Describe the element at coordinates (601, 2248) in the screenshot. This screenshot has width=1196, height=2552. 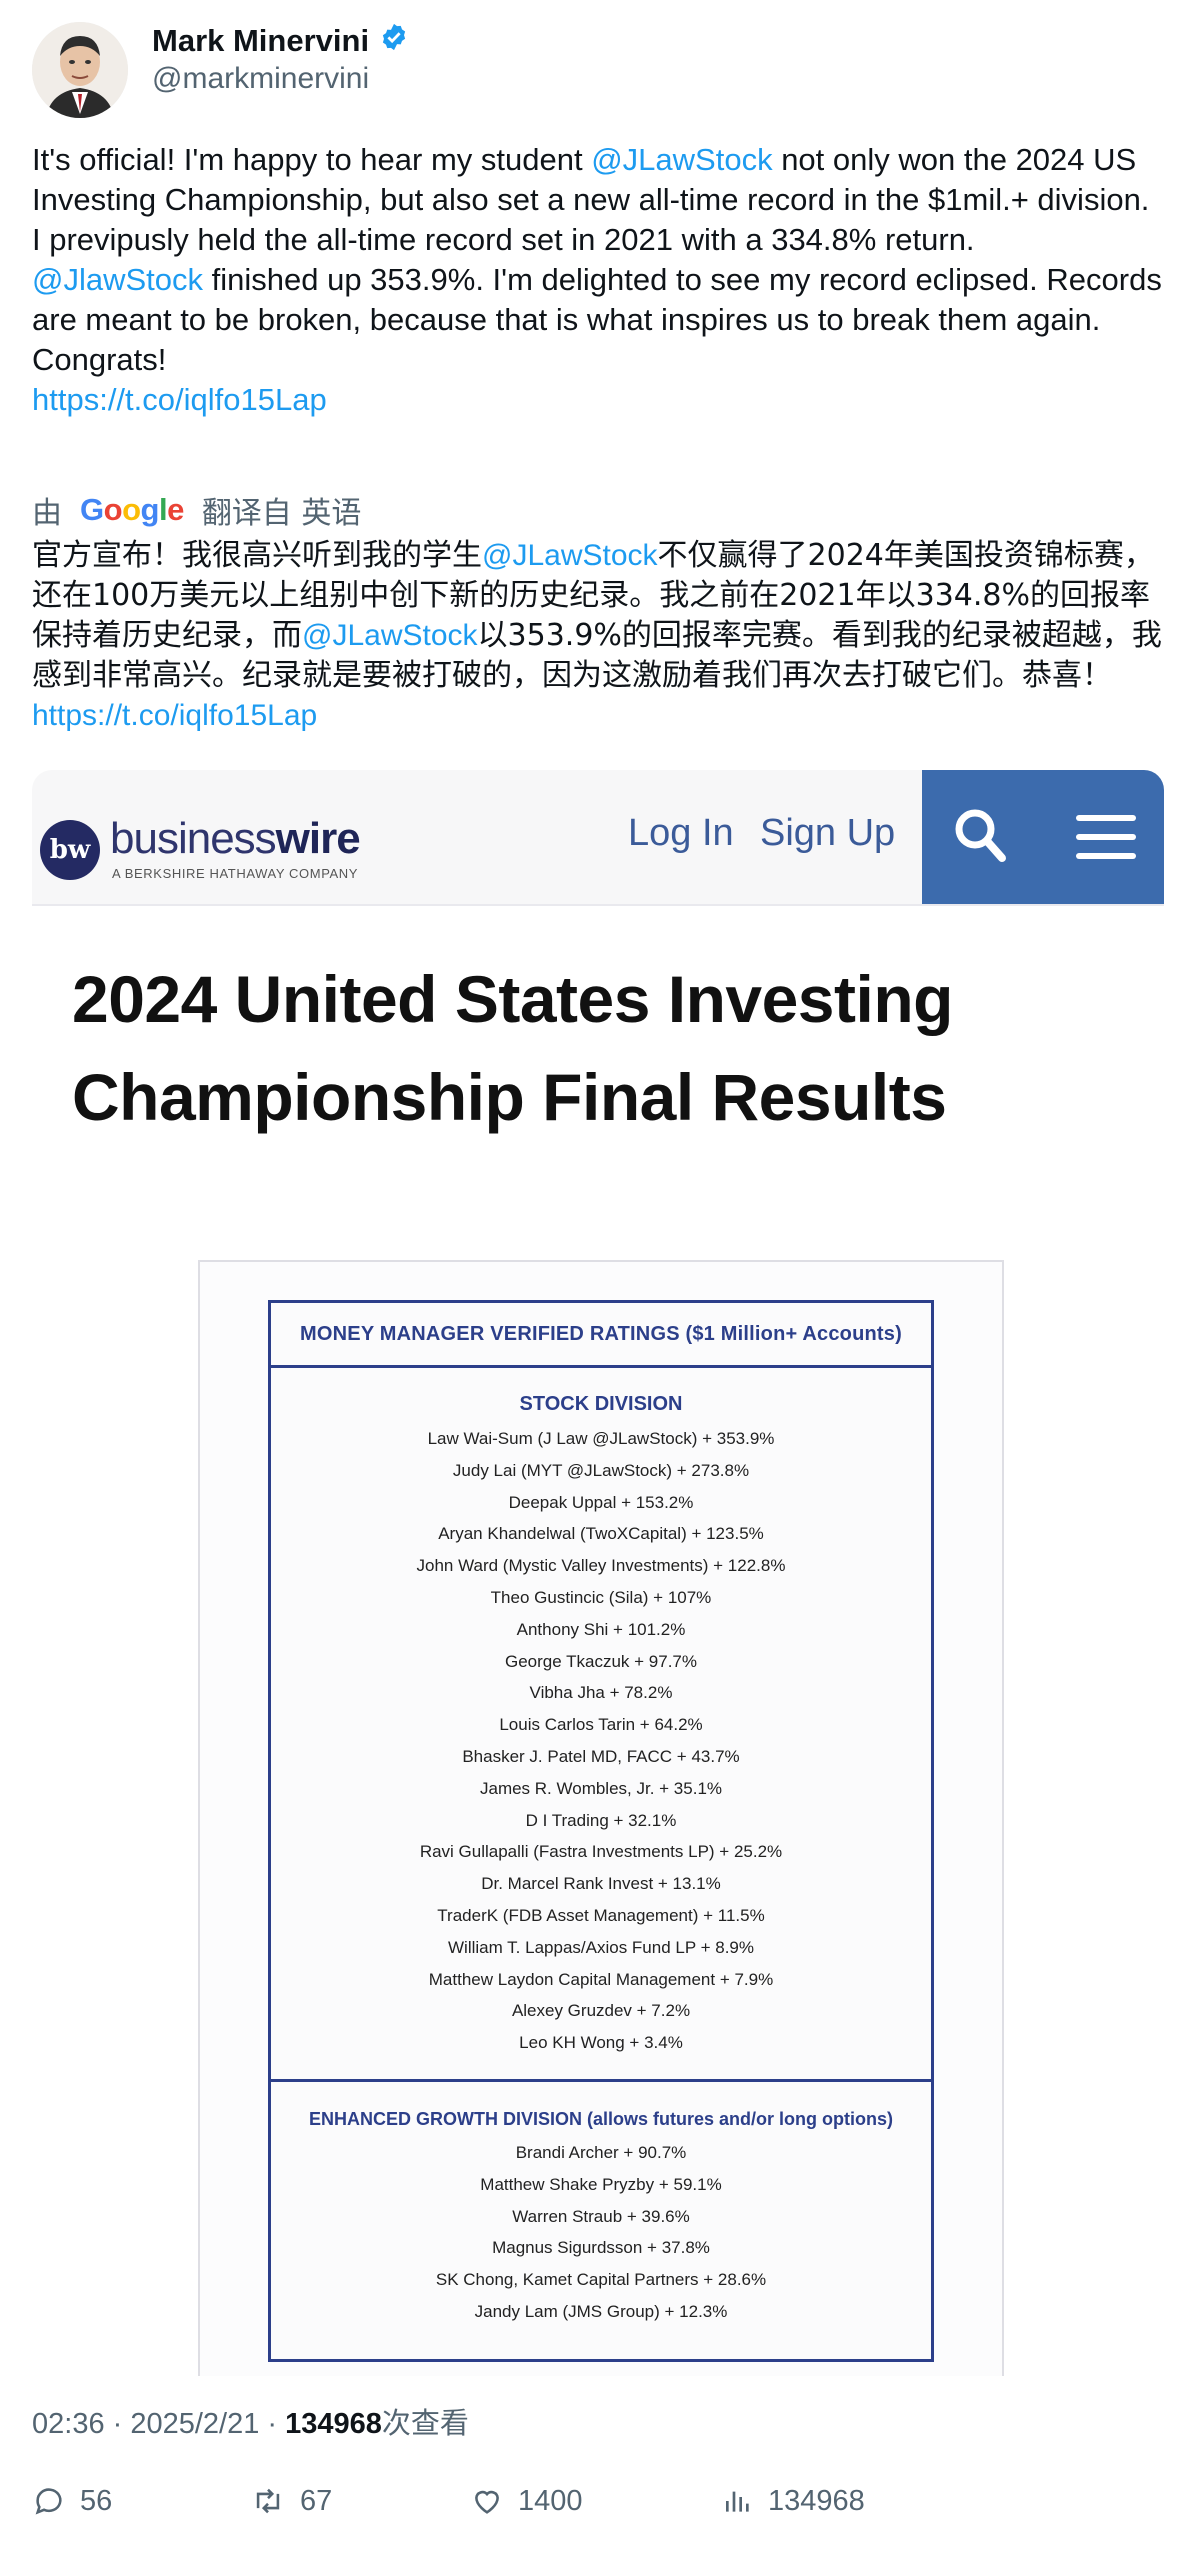
I see `result-row: Magnus Sigurdsson + 37.8%` at that location.